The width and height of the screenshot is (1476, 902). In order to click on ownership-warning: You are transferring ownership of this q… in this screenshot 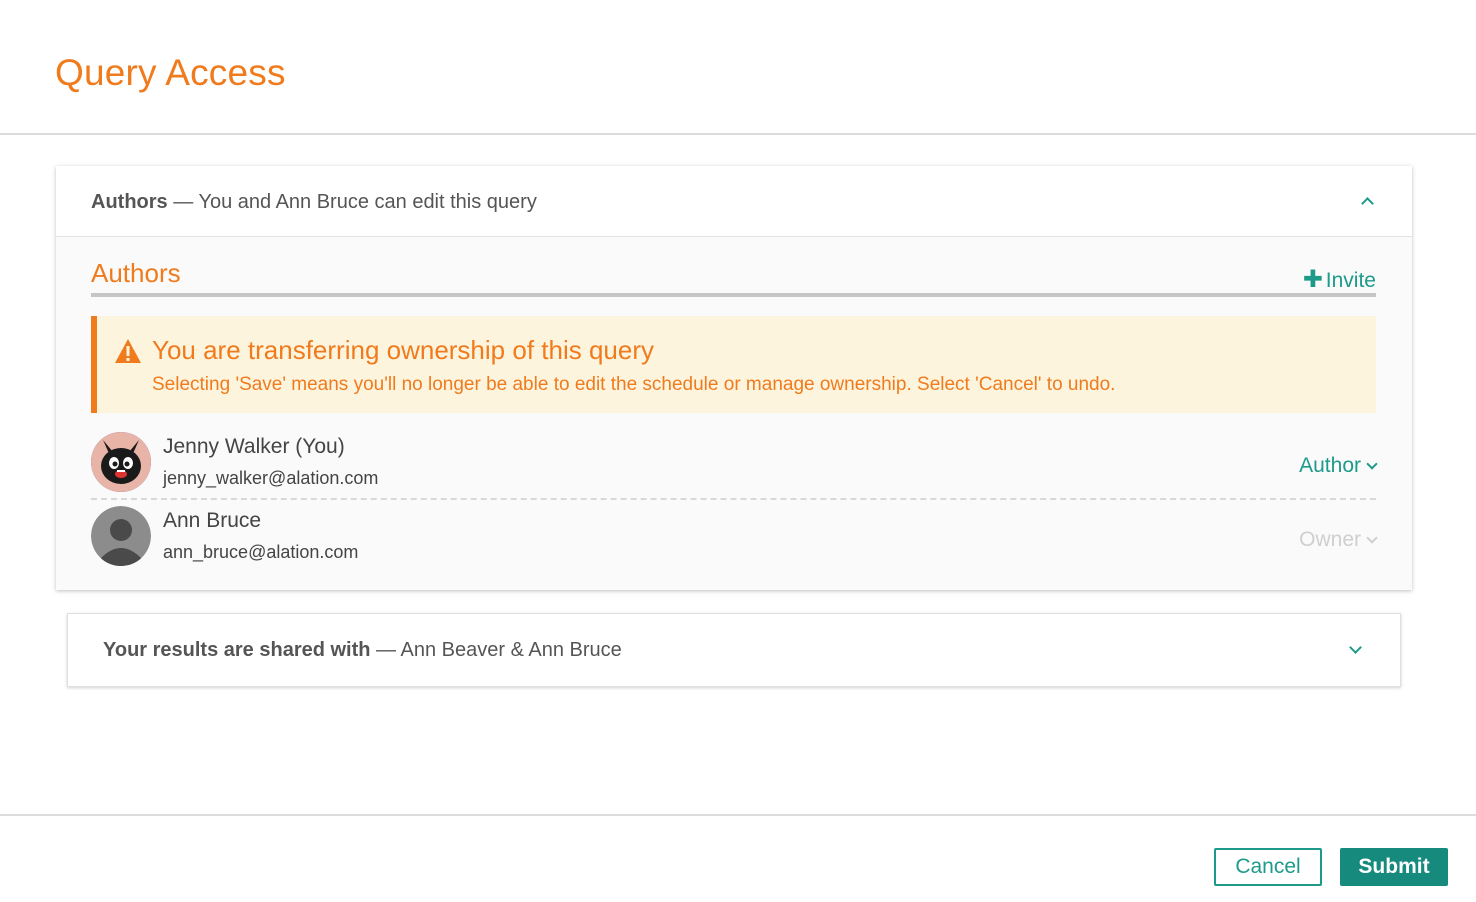, I will do `click(733, 364)`.